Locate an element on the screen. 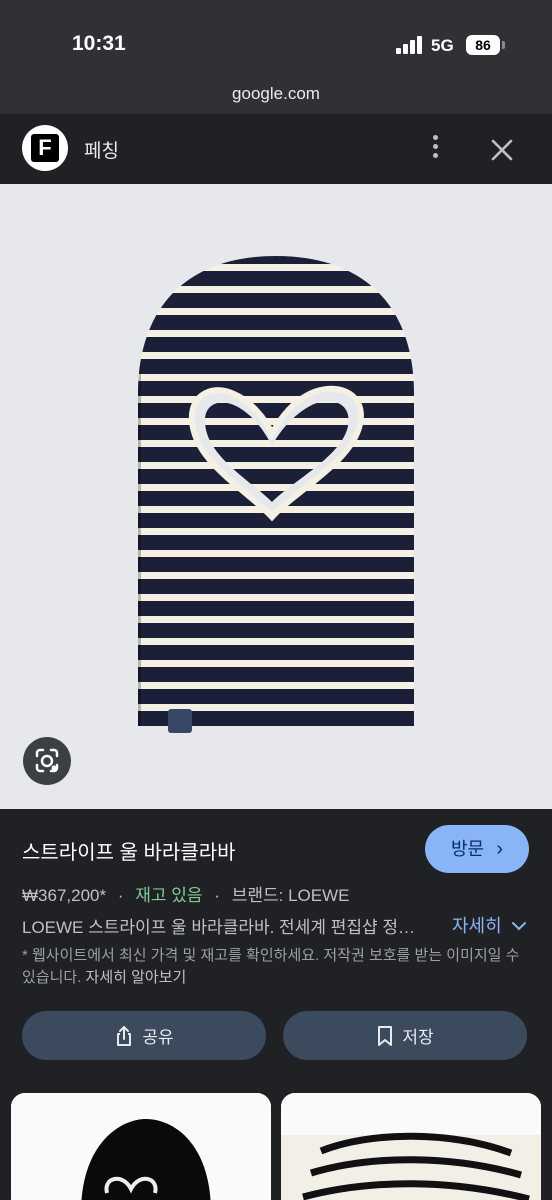 The height and width of the screenshot is (1200, 552). status-time: 10:31 is located at coordinates (99, 43).